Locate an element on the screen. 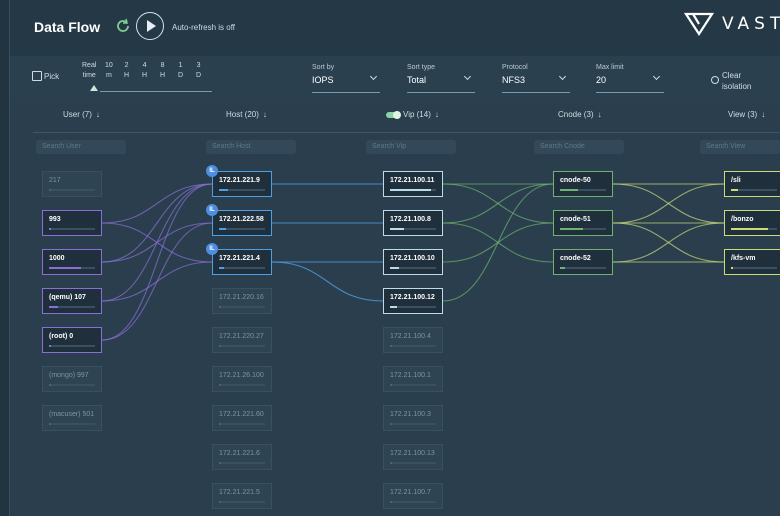 The image size is (780, 516). user-node-label: 1000 is located at coordinates (57, 258).